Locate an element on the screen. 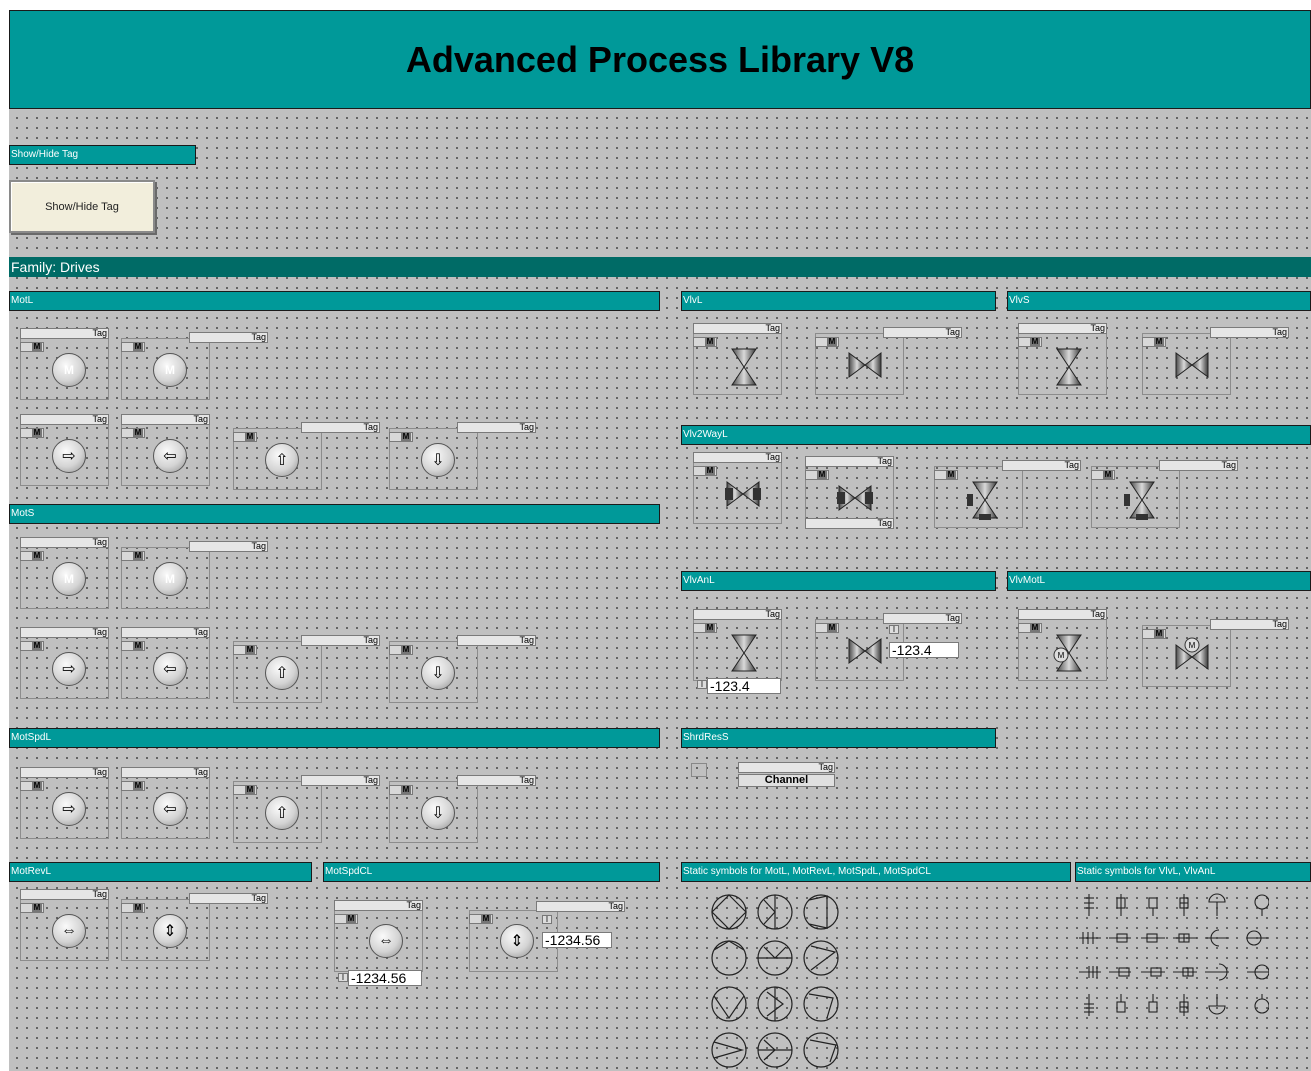 The image size is (1311, 1071). mots-3-manual-indicator: M is located at coordinates (32, 646).